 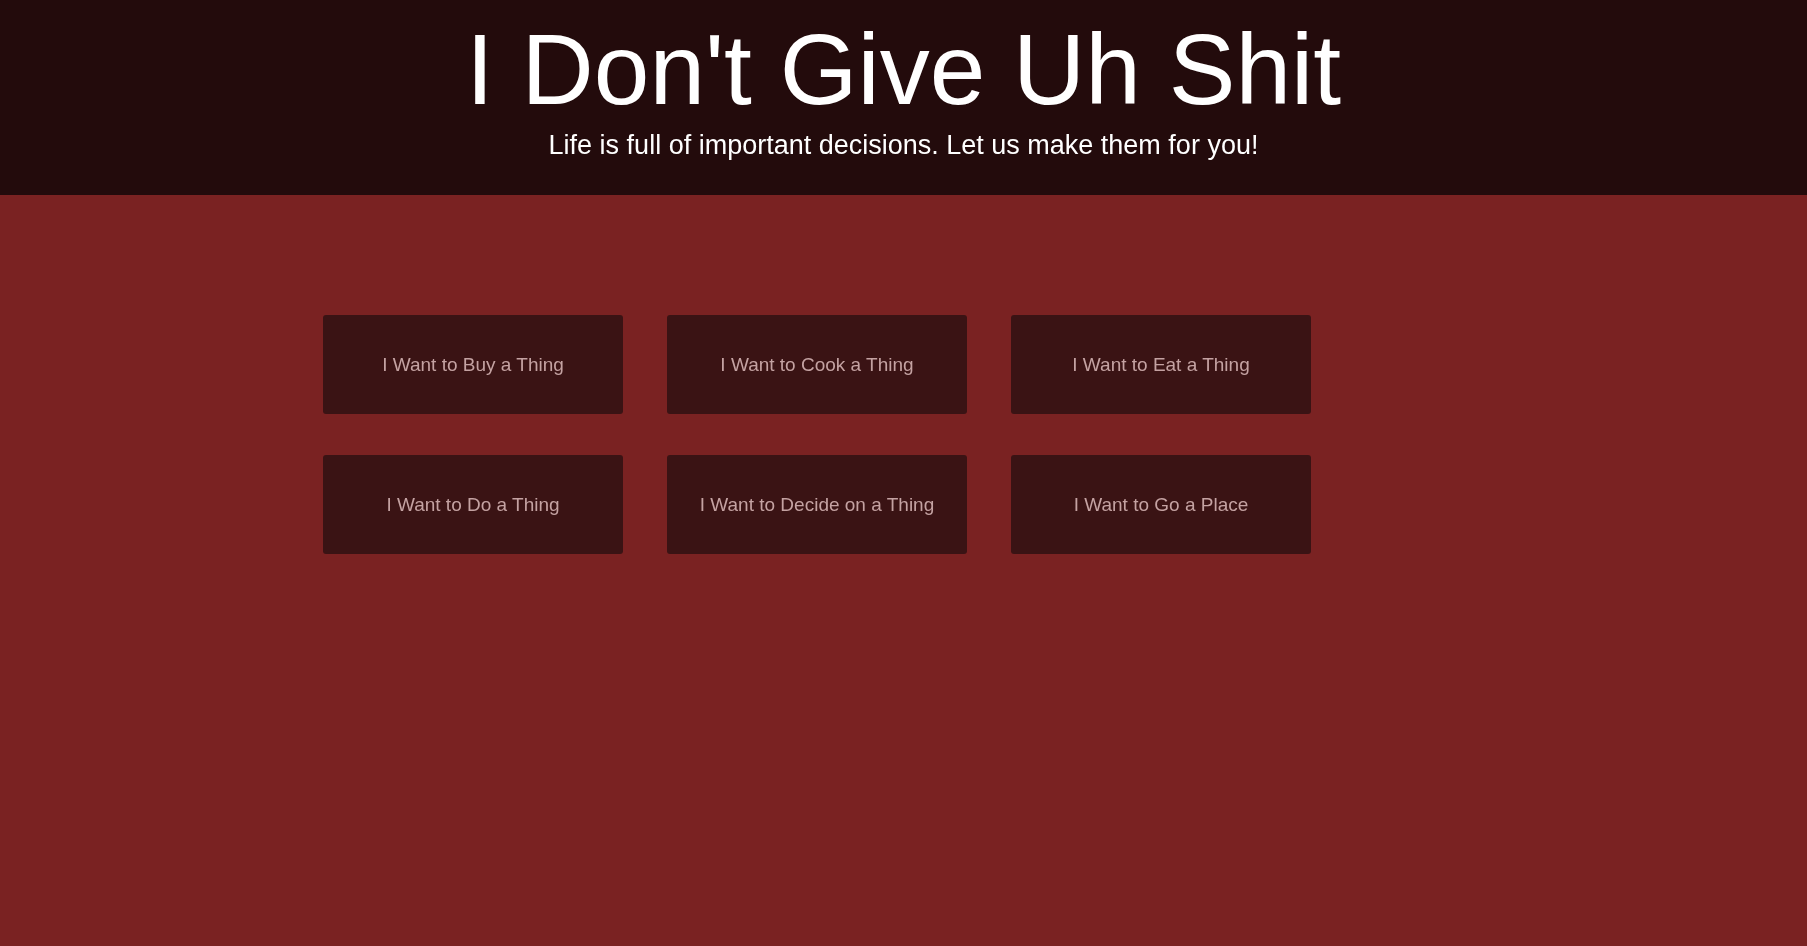 What do you see at coordinates (903, 69) in the screenshot?
I see `site-title: I Don't Give Uh Shit` at bounding box center [903, 69].